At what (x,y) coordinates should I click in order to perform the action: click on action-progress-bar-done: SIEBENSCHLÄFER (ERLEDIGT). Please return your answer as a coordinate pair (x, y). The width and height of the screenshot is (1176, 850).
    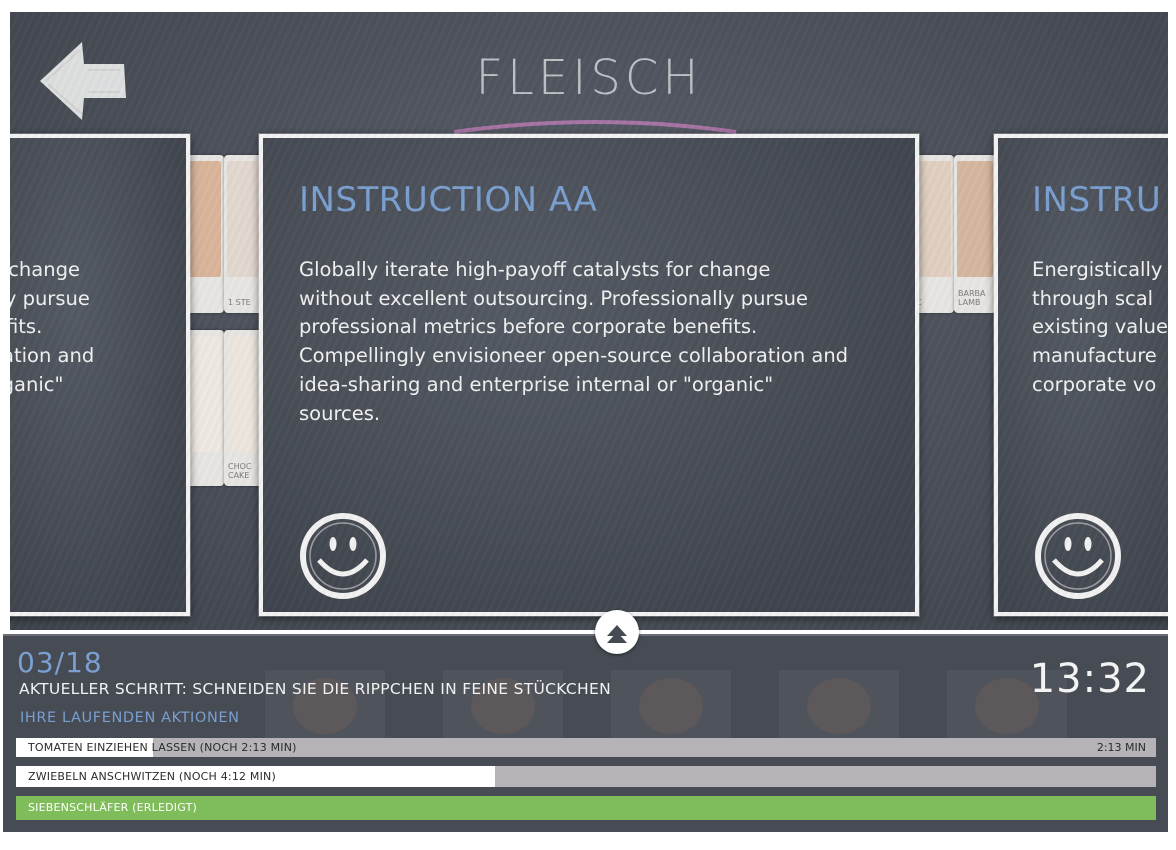
    Looking at the image, I should click on (586, 808).